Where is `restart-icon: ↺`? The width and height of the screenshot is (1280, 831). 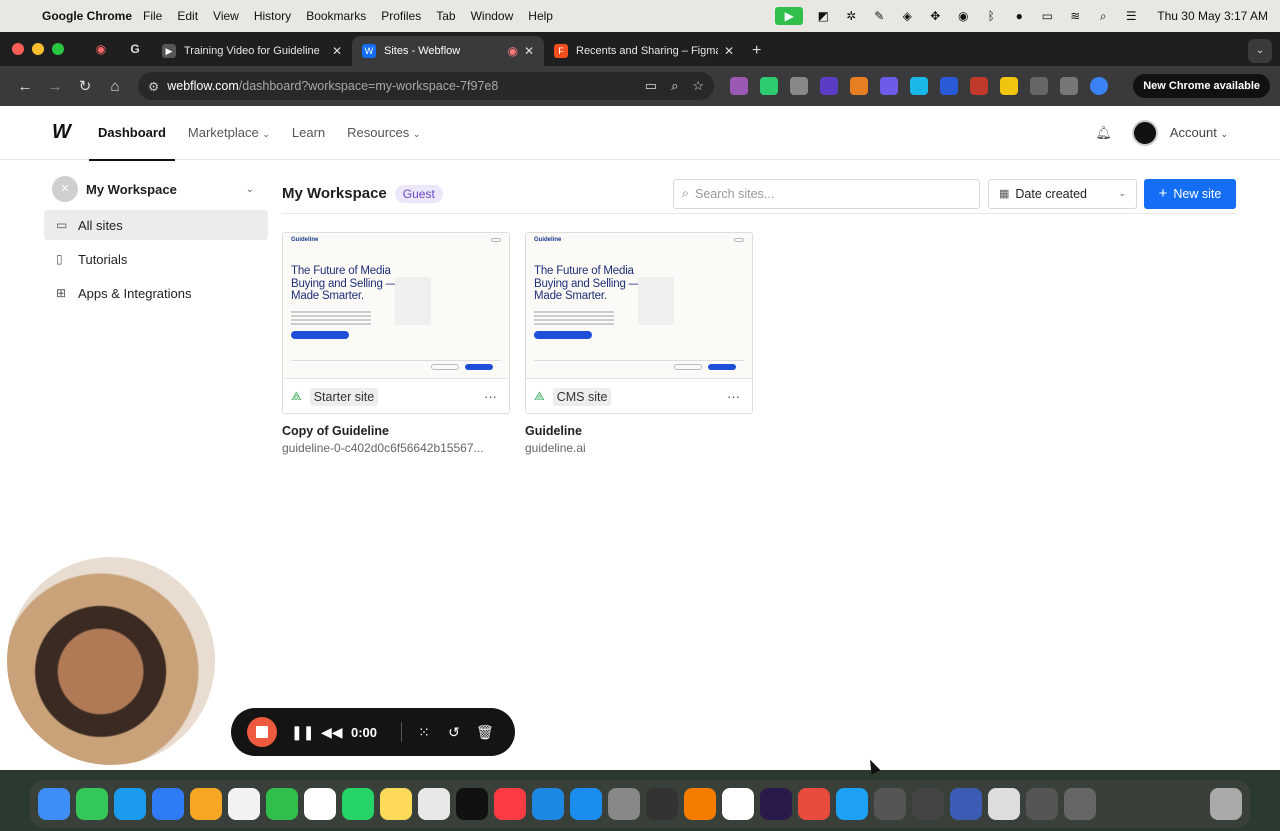 restart-icon: ↺ is located at coordinates (454, 732).